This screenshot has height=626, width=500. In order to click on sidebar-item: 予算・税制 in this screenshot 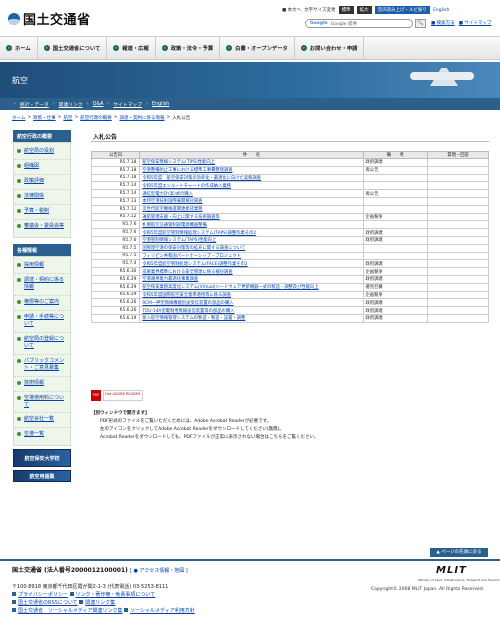, I will do `click(42, 212)`.